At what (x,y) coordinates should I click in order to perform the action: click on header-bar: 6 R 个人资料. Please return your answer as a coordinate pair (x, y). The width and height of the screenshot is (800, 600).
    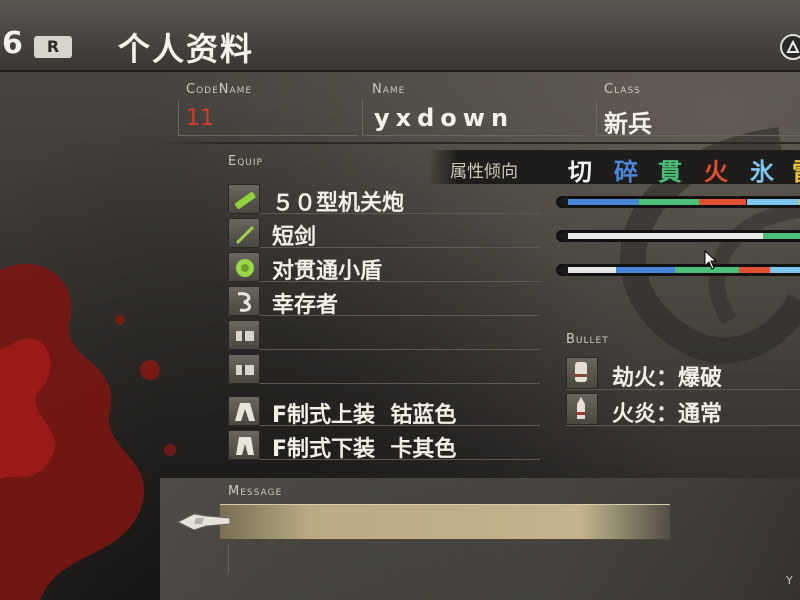
    Looking at the image, I should click on (400, 36).